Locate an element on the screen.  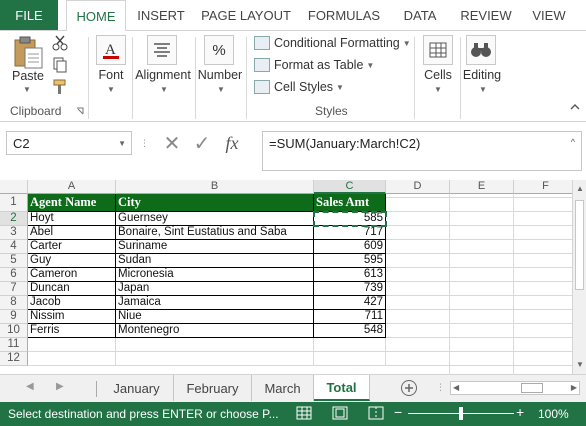
collapse-ribbon-icon is located at coordinates (575, 107).